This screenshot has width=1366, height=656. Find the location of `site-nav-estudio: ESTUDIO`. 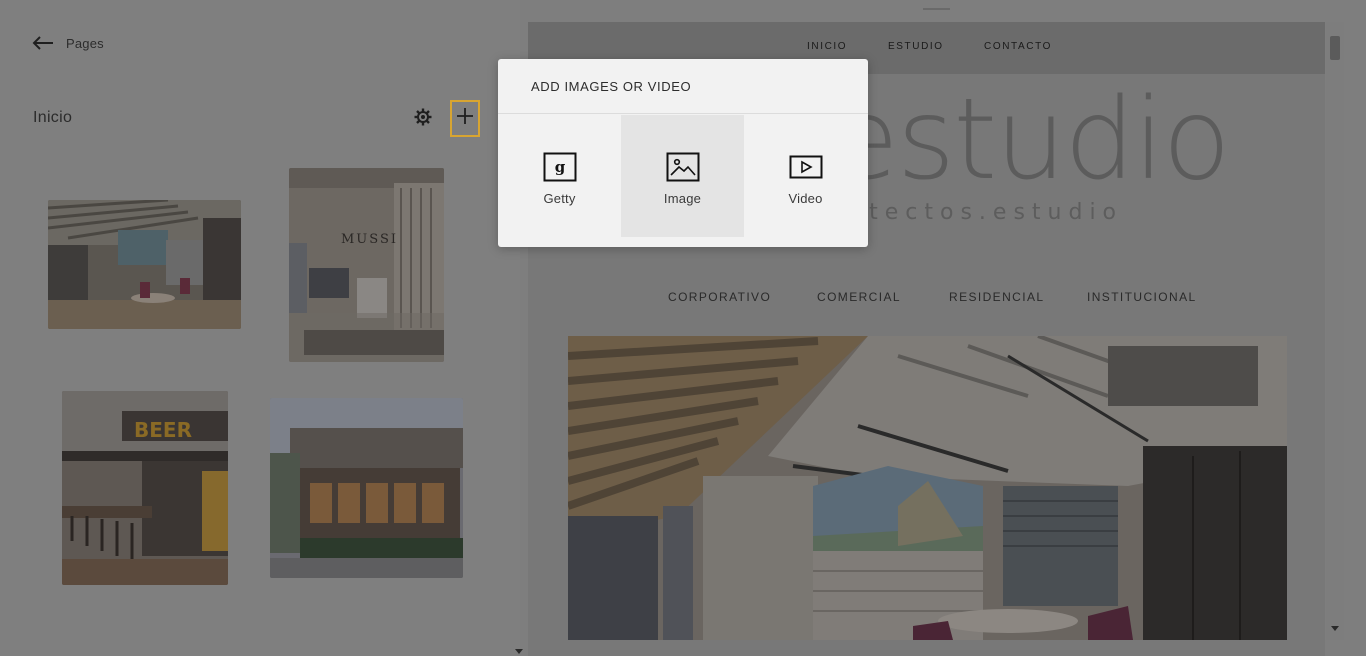

site-nav-estudio: ESTUDIO is located at coordinates (916, 46).